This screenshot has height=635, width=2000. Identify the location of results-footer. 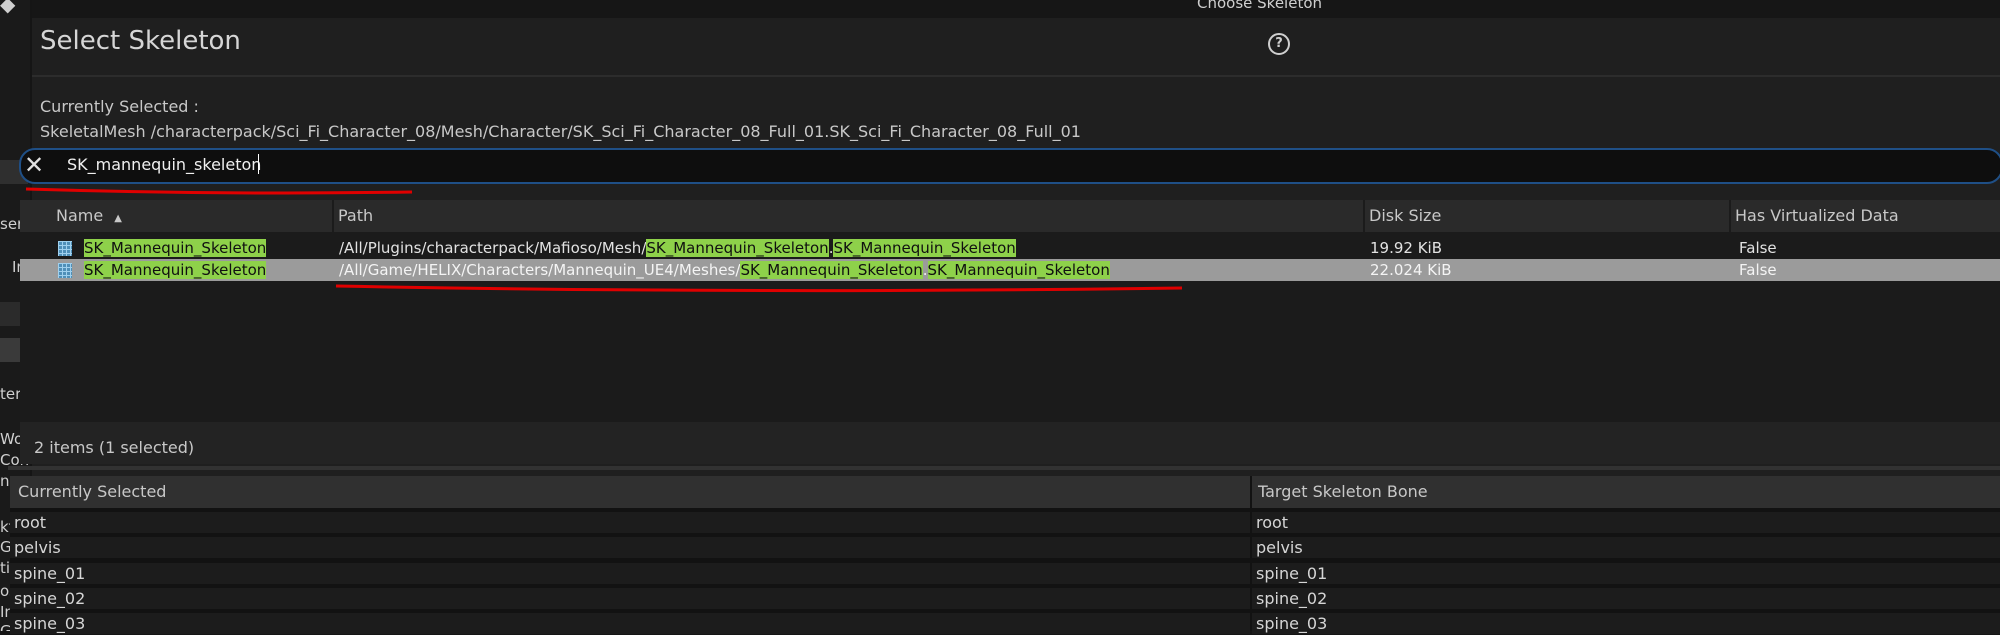
(1010, 443).